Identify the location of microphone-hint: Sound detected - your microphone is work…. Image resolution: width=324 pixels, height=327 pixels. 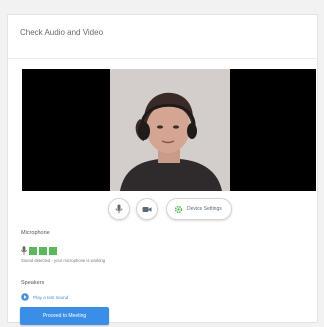
(63, 260).